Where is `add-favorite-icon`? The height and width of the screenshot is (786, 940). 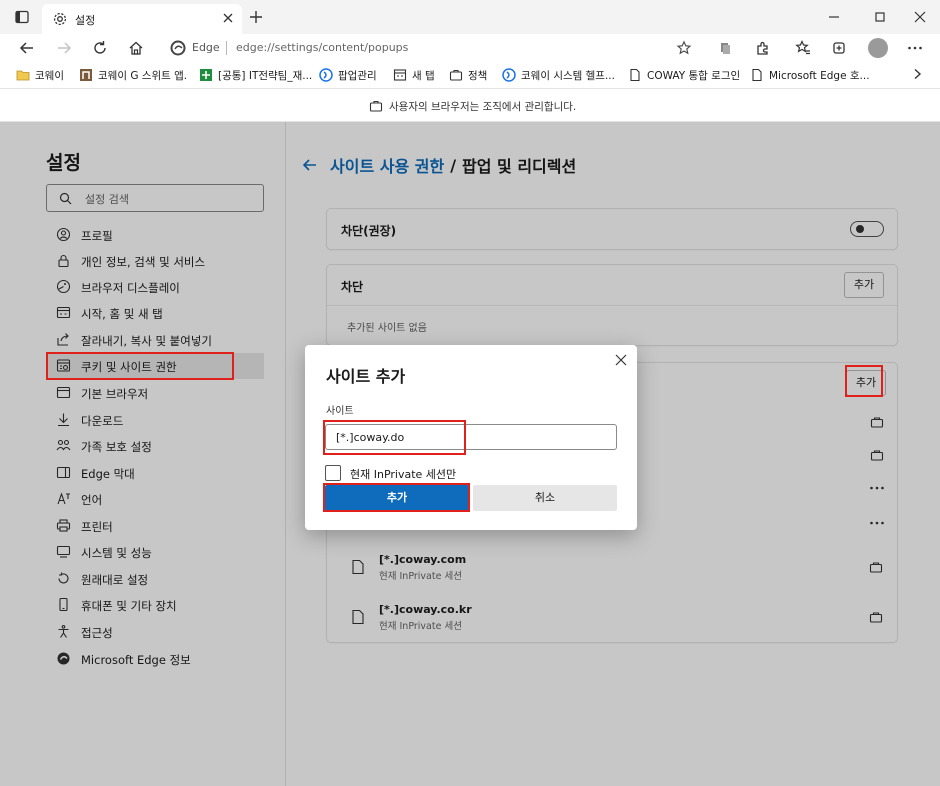
add-favorite-icon is located at coordinates (684, 48).